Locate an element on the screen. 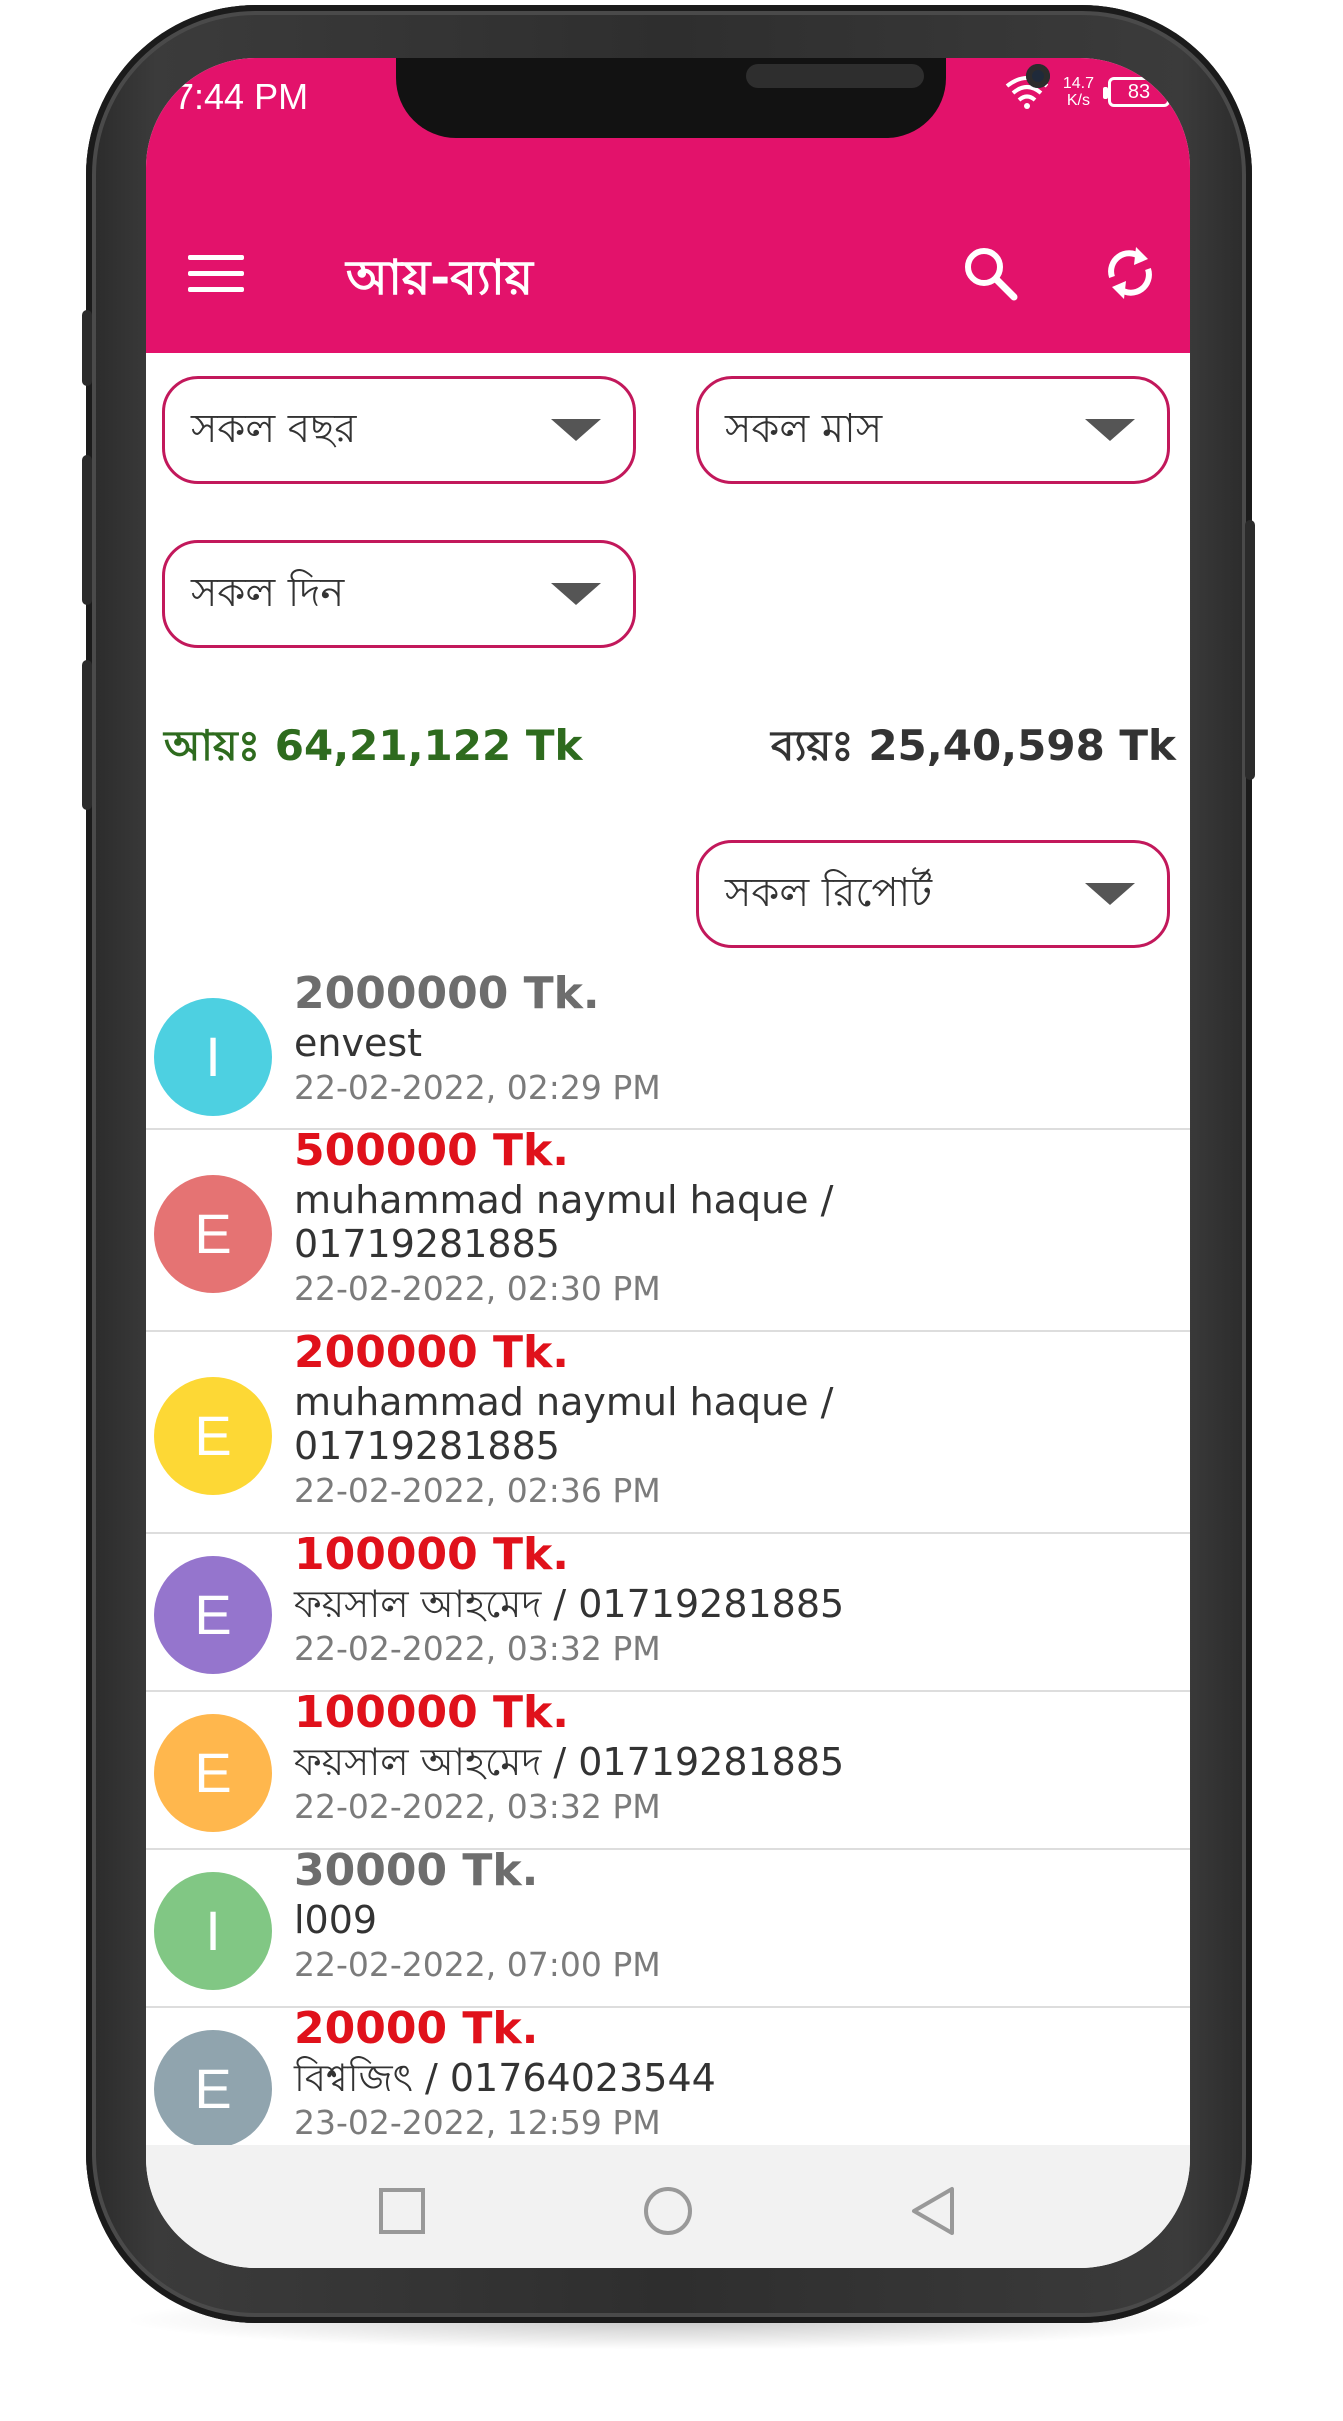  transaction-name: বিশ্বজিৎ / 01764023544 is located at coordinates (505, 2078).